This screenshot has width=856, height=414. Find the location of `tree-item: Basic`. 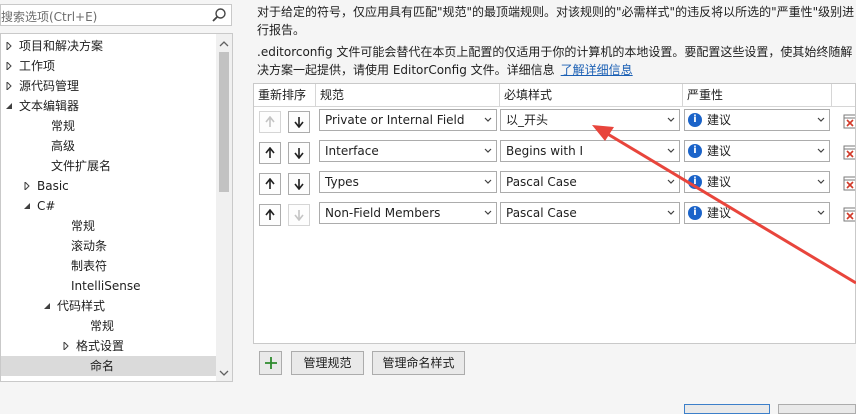

tree-item: Basic is located at coordinates (109, 186).